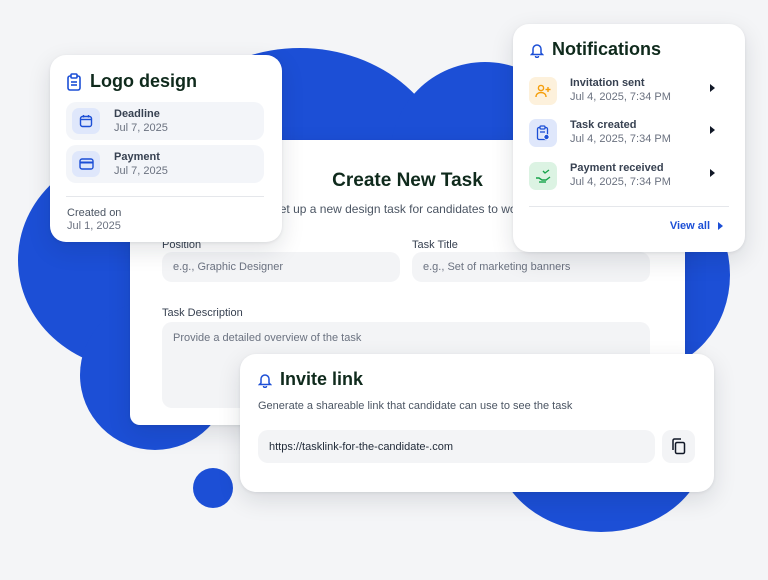  What do you see at coordinates (435, 245) in the screenshot?
I see `task-title-label: Task Title` at bounding box center [435, 245].